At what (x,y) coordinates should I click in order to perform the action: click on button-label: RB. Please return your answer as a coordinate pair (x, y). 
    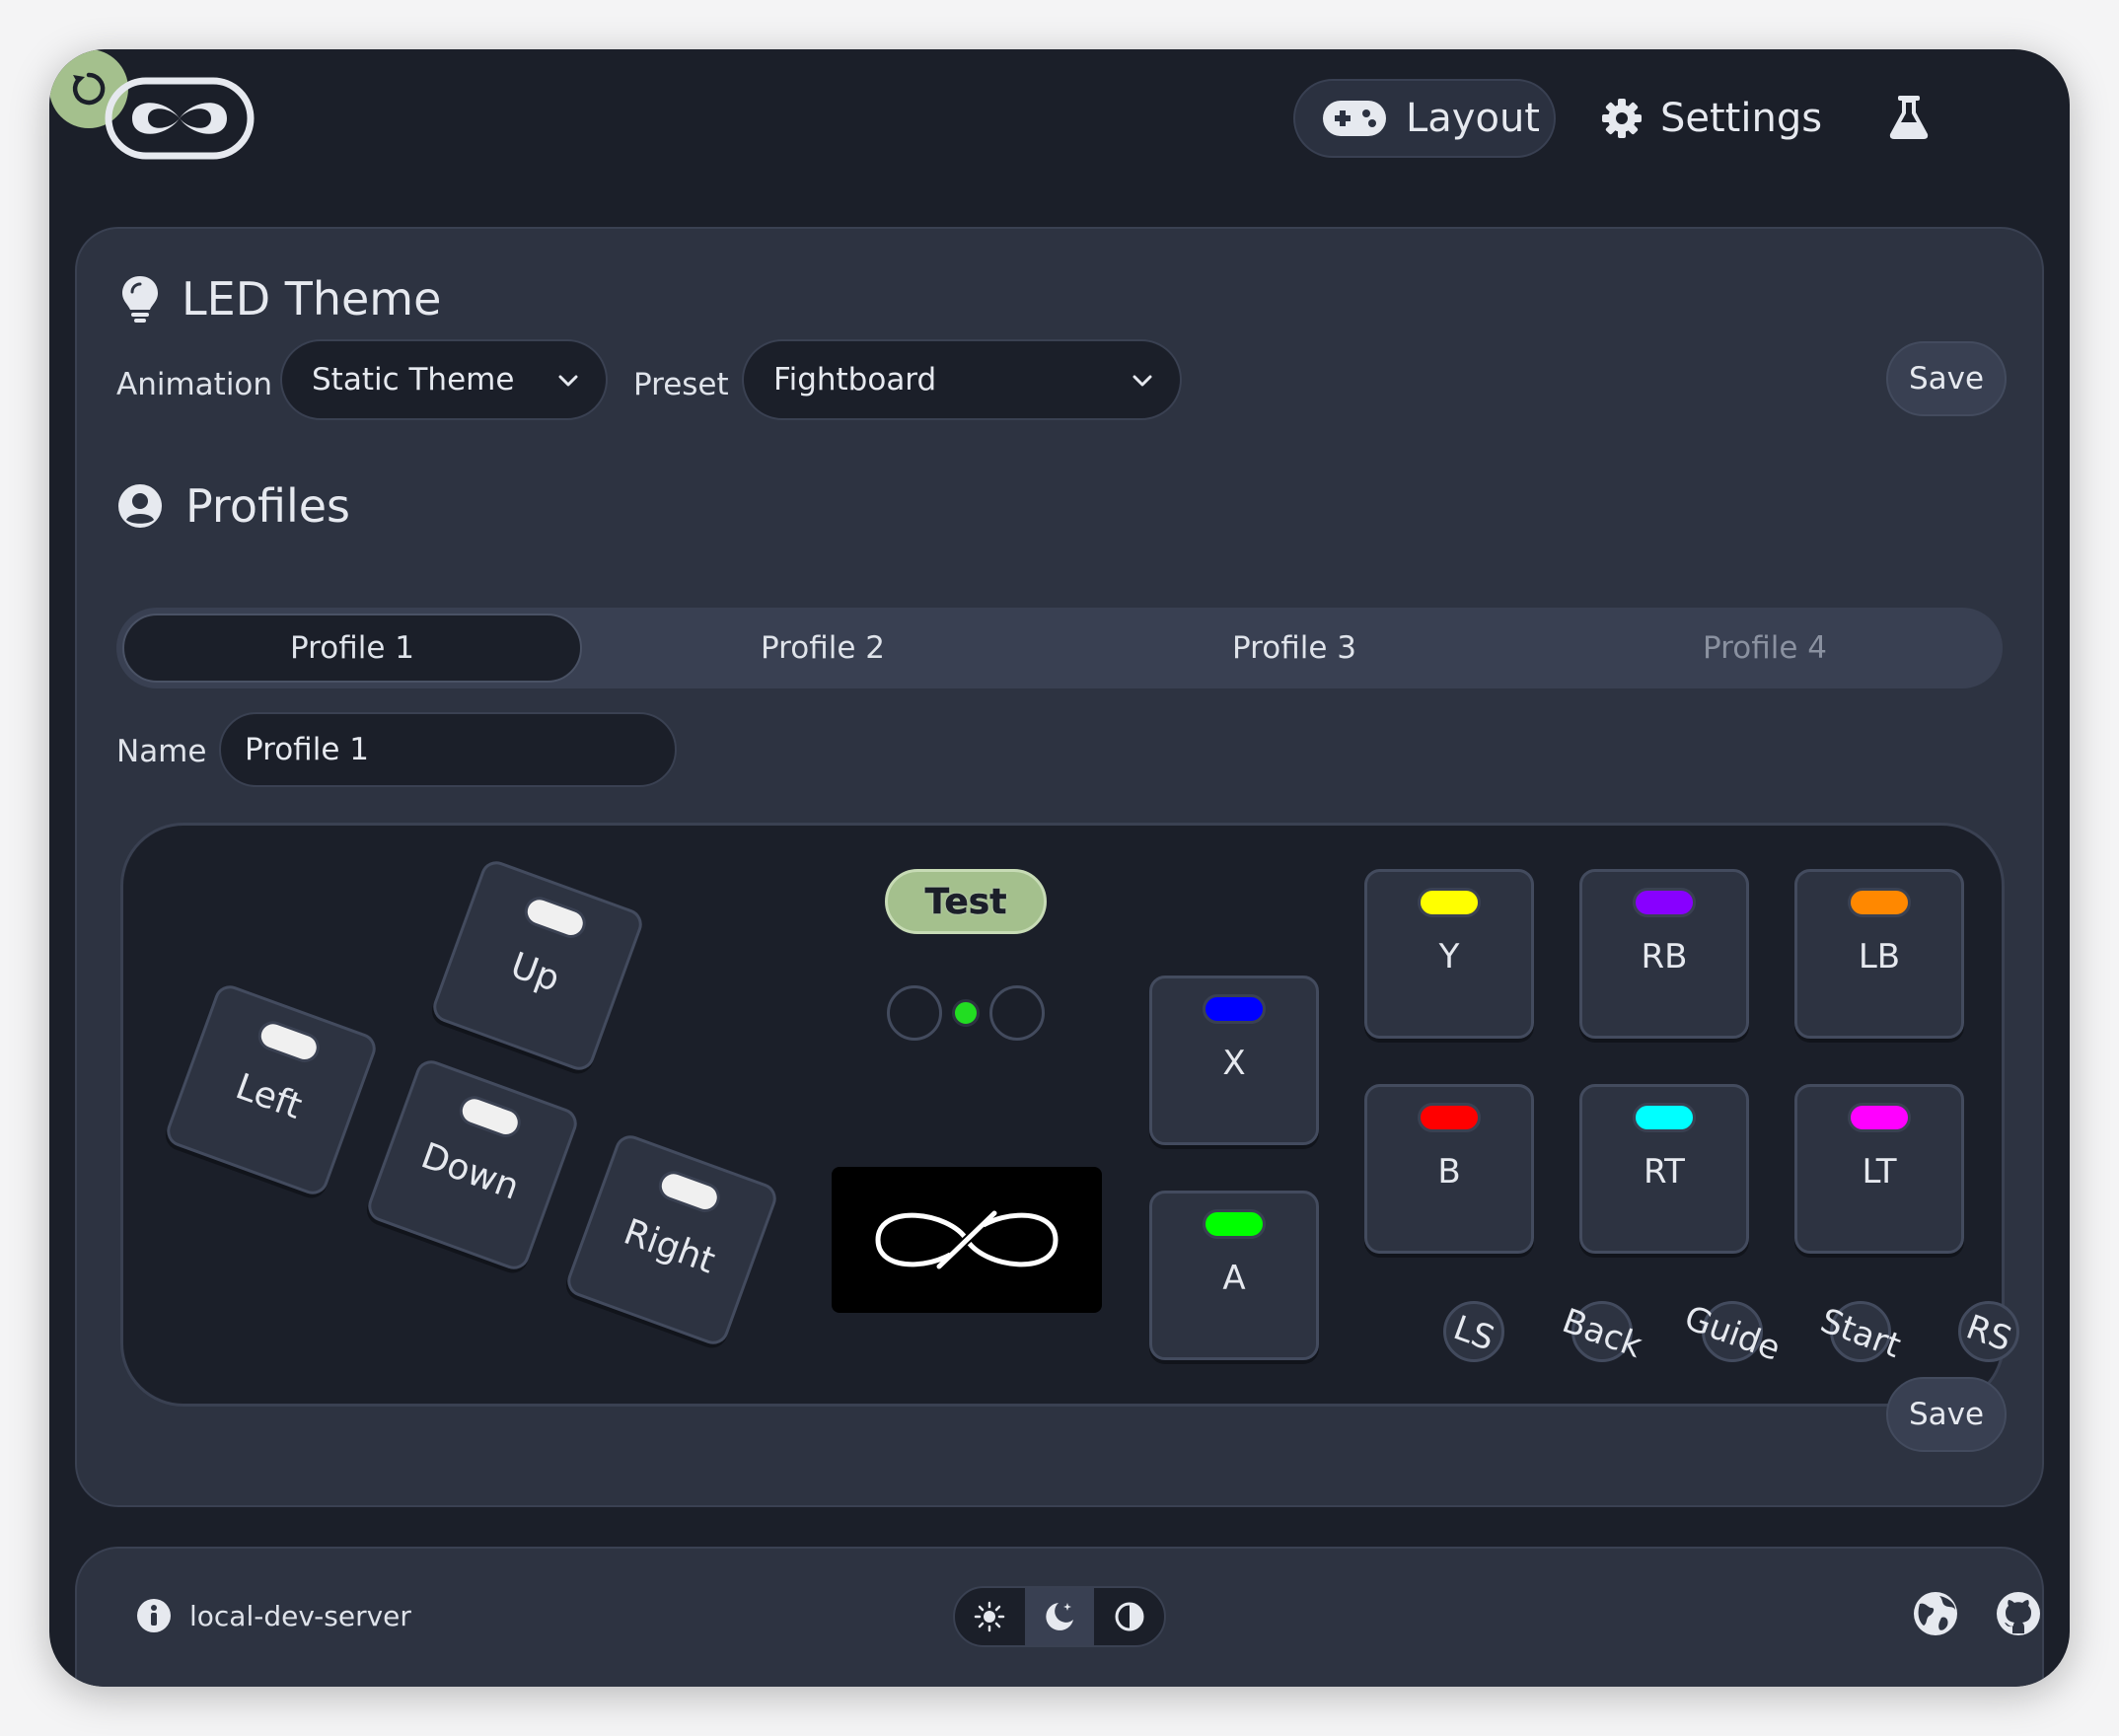
    Looking at the image, I should click on (1665, 956).